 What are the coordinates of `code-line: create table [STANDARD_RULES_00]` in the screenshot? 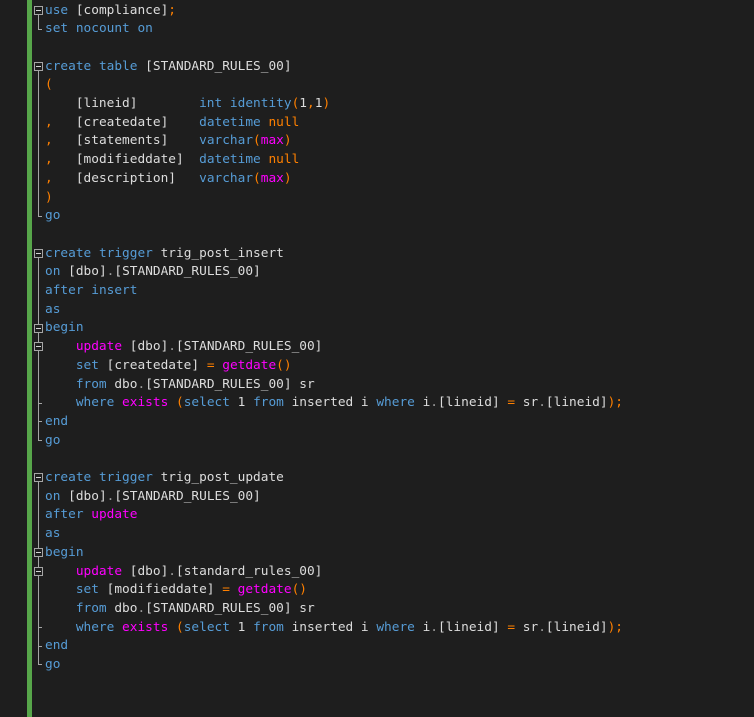 It's located at (168, 66).